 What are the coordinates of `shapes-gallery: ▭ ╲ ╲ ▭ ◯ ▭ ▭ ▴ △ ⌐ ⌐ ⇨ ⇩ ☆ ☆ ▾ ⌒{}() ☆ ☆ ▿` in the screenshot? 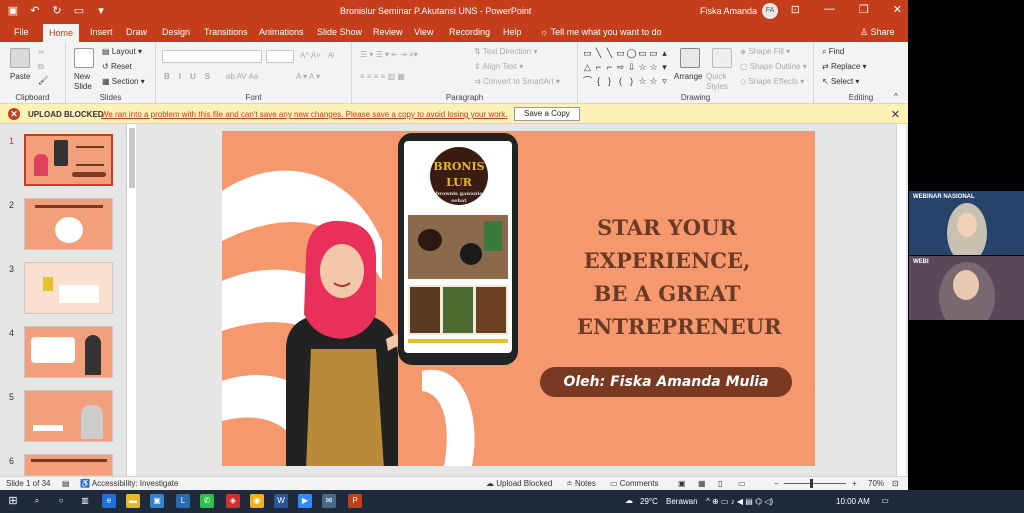 It's located at (626, 67).